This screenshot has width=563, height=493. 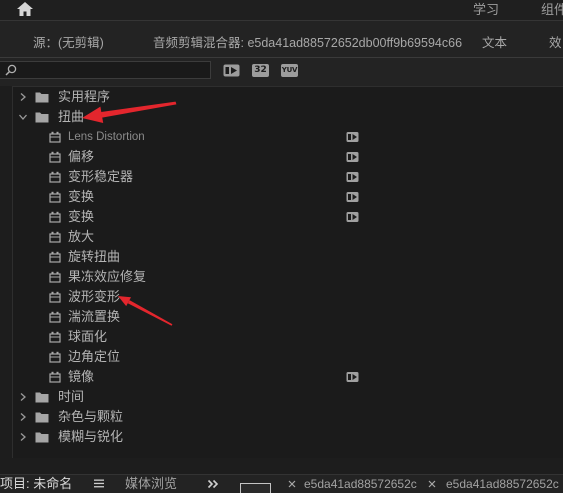 What do you see at coordinates (11, 70) in the screenshot?
I see `search-icon` at bounding box center [11, 70].